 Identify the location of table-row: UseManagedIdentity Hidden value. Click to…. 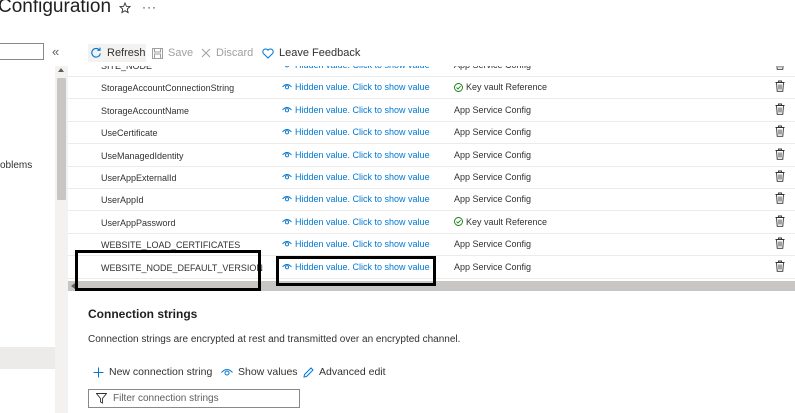
(431, 156).